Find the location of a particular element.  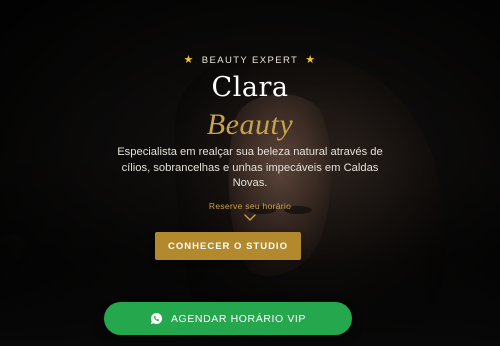

agendar-vip-button: AGENDAR HORÁRIO VIP is located at coordinates (228, 318).